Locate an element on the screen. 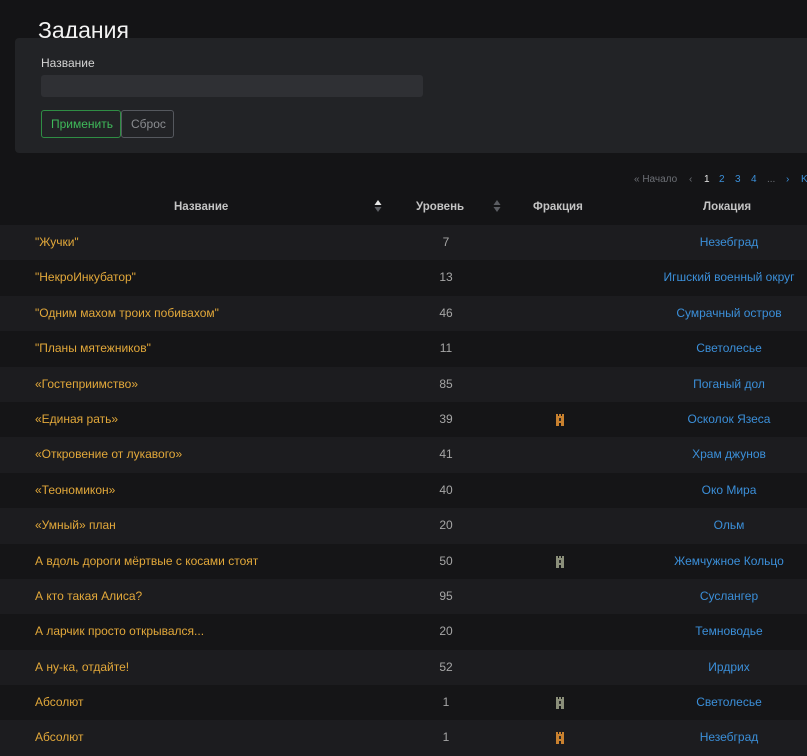 This screenshot has height=756, width=807. column-header-name: Название is located at coordinates (201, 207).